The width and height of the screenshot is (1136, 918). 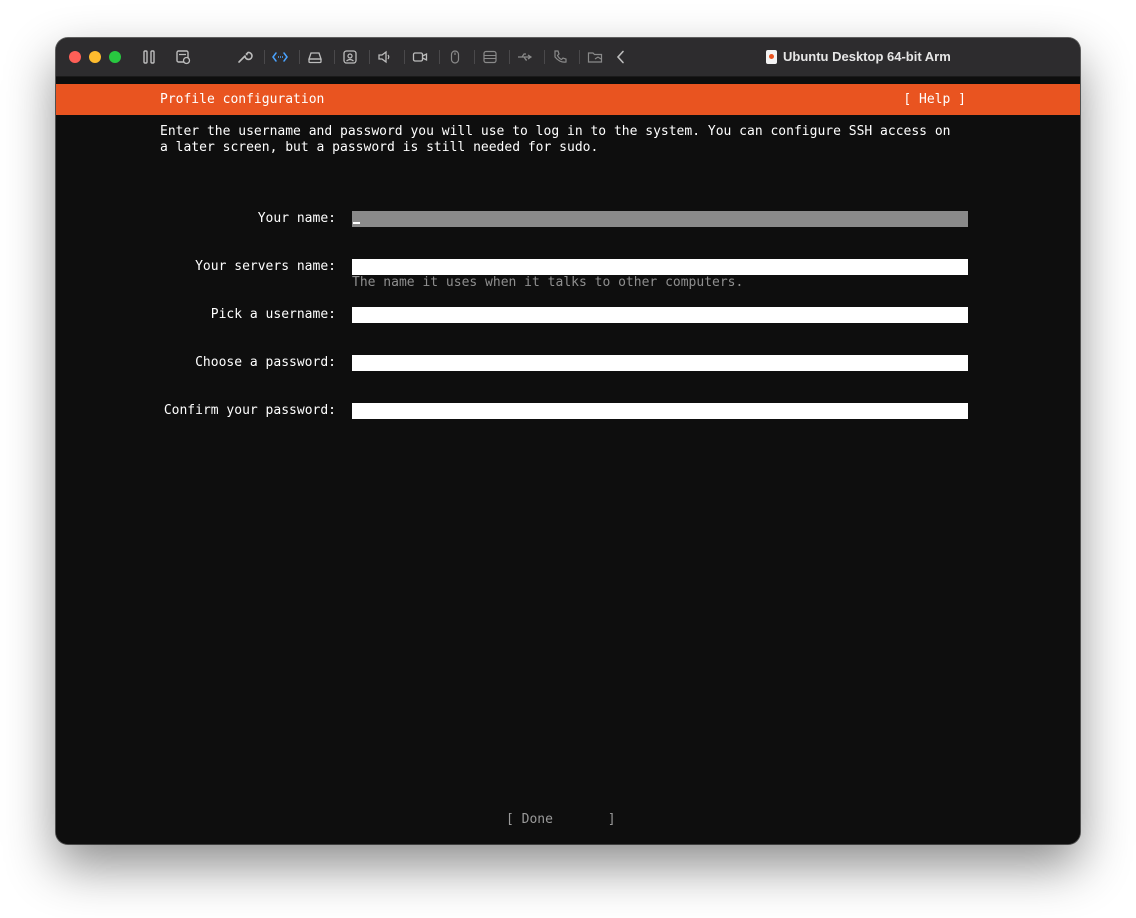 I want to click on zoom-button, so click(x=115, y=57).